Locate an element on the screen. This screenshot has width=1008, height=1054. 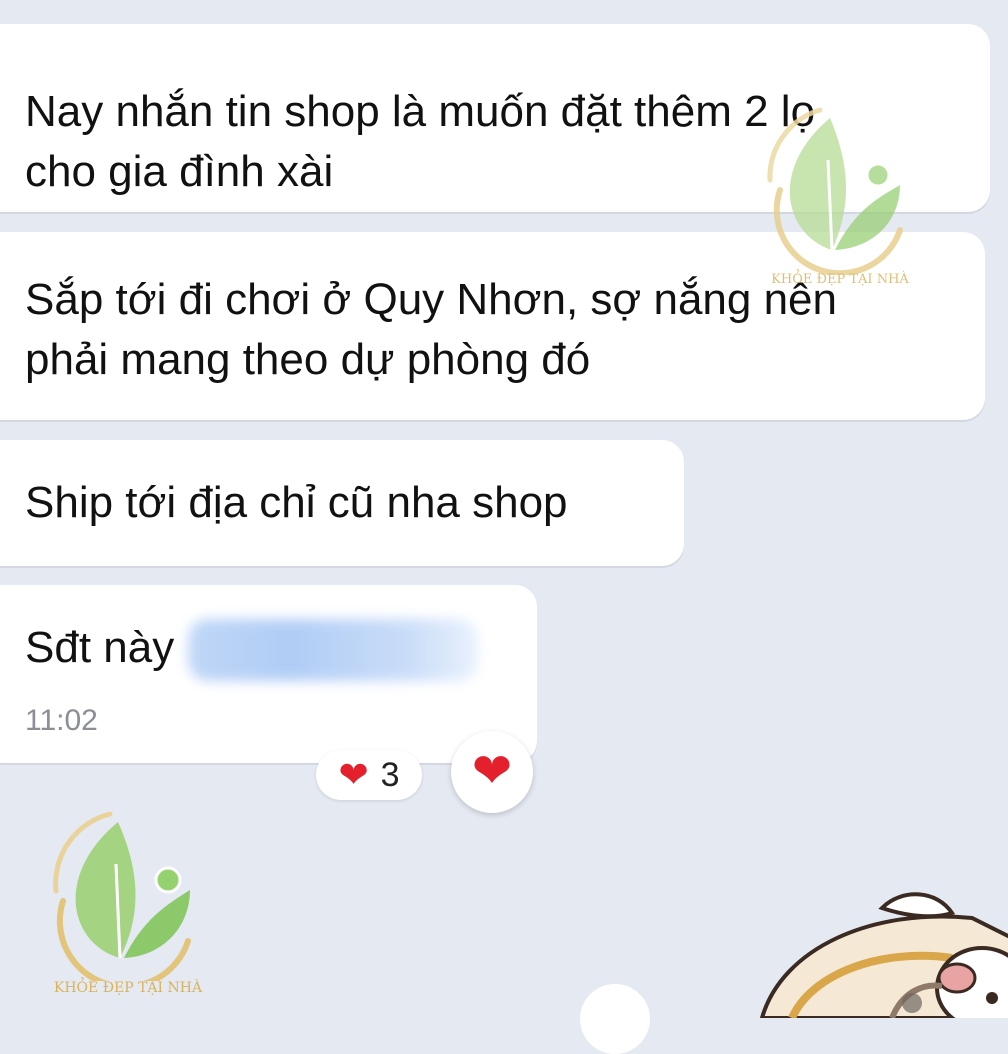
message-bubble-3: Ship tới địa chỉ cũ nha shop is located at coordinates (342, 503).